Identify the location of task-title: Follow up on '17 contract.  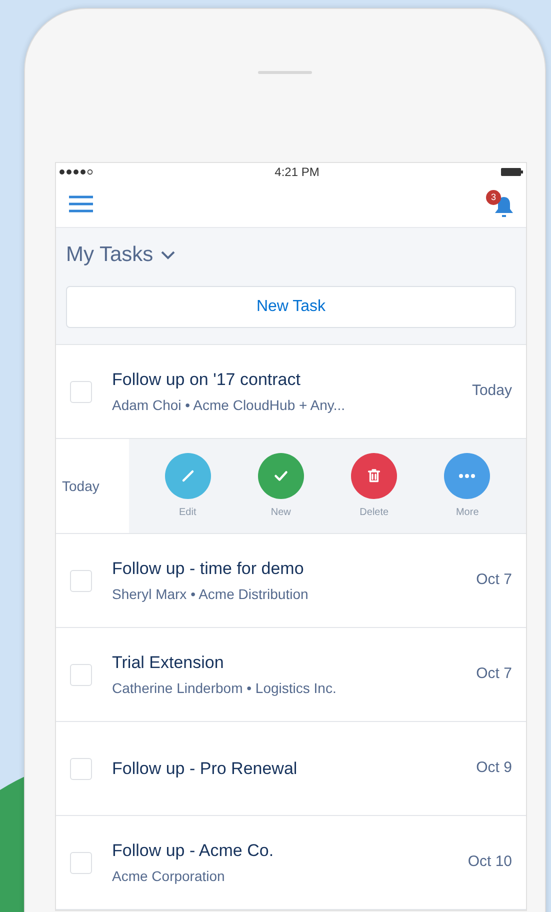
(288, 379).